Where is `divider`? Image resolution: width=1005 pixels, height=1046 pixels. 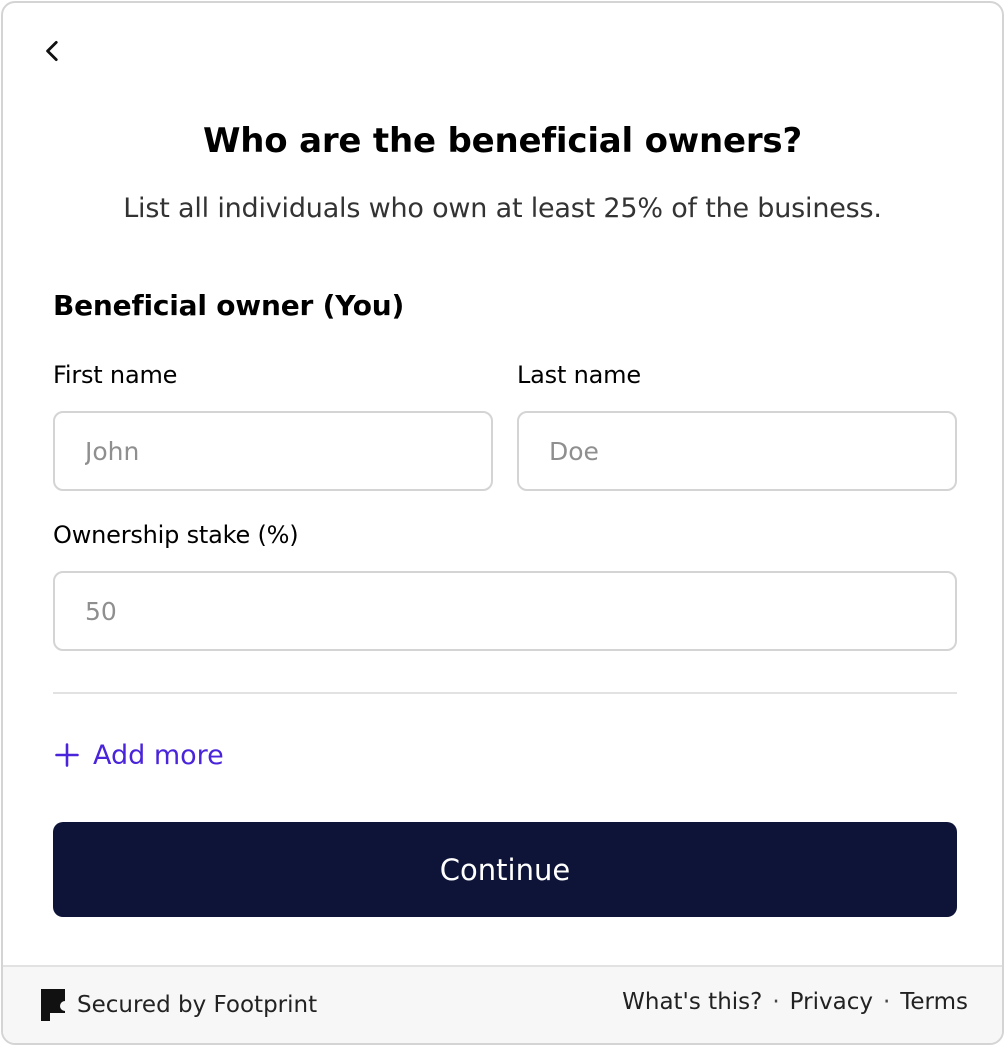
divider is located at coordinates (505, 693).